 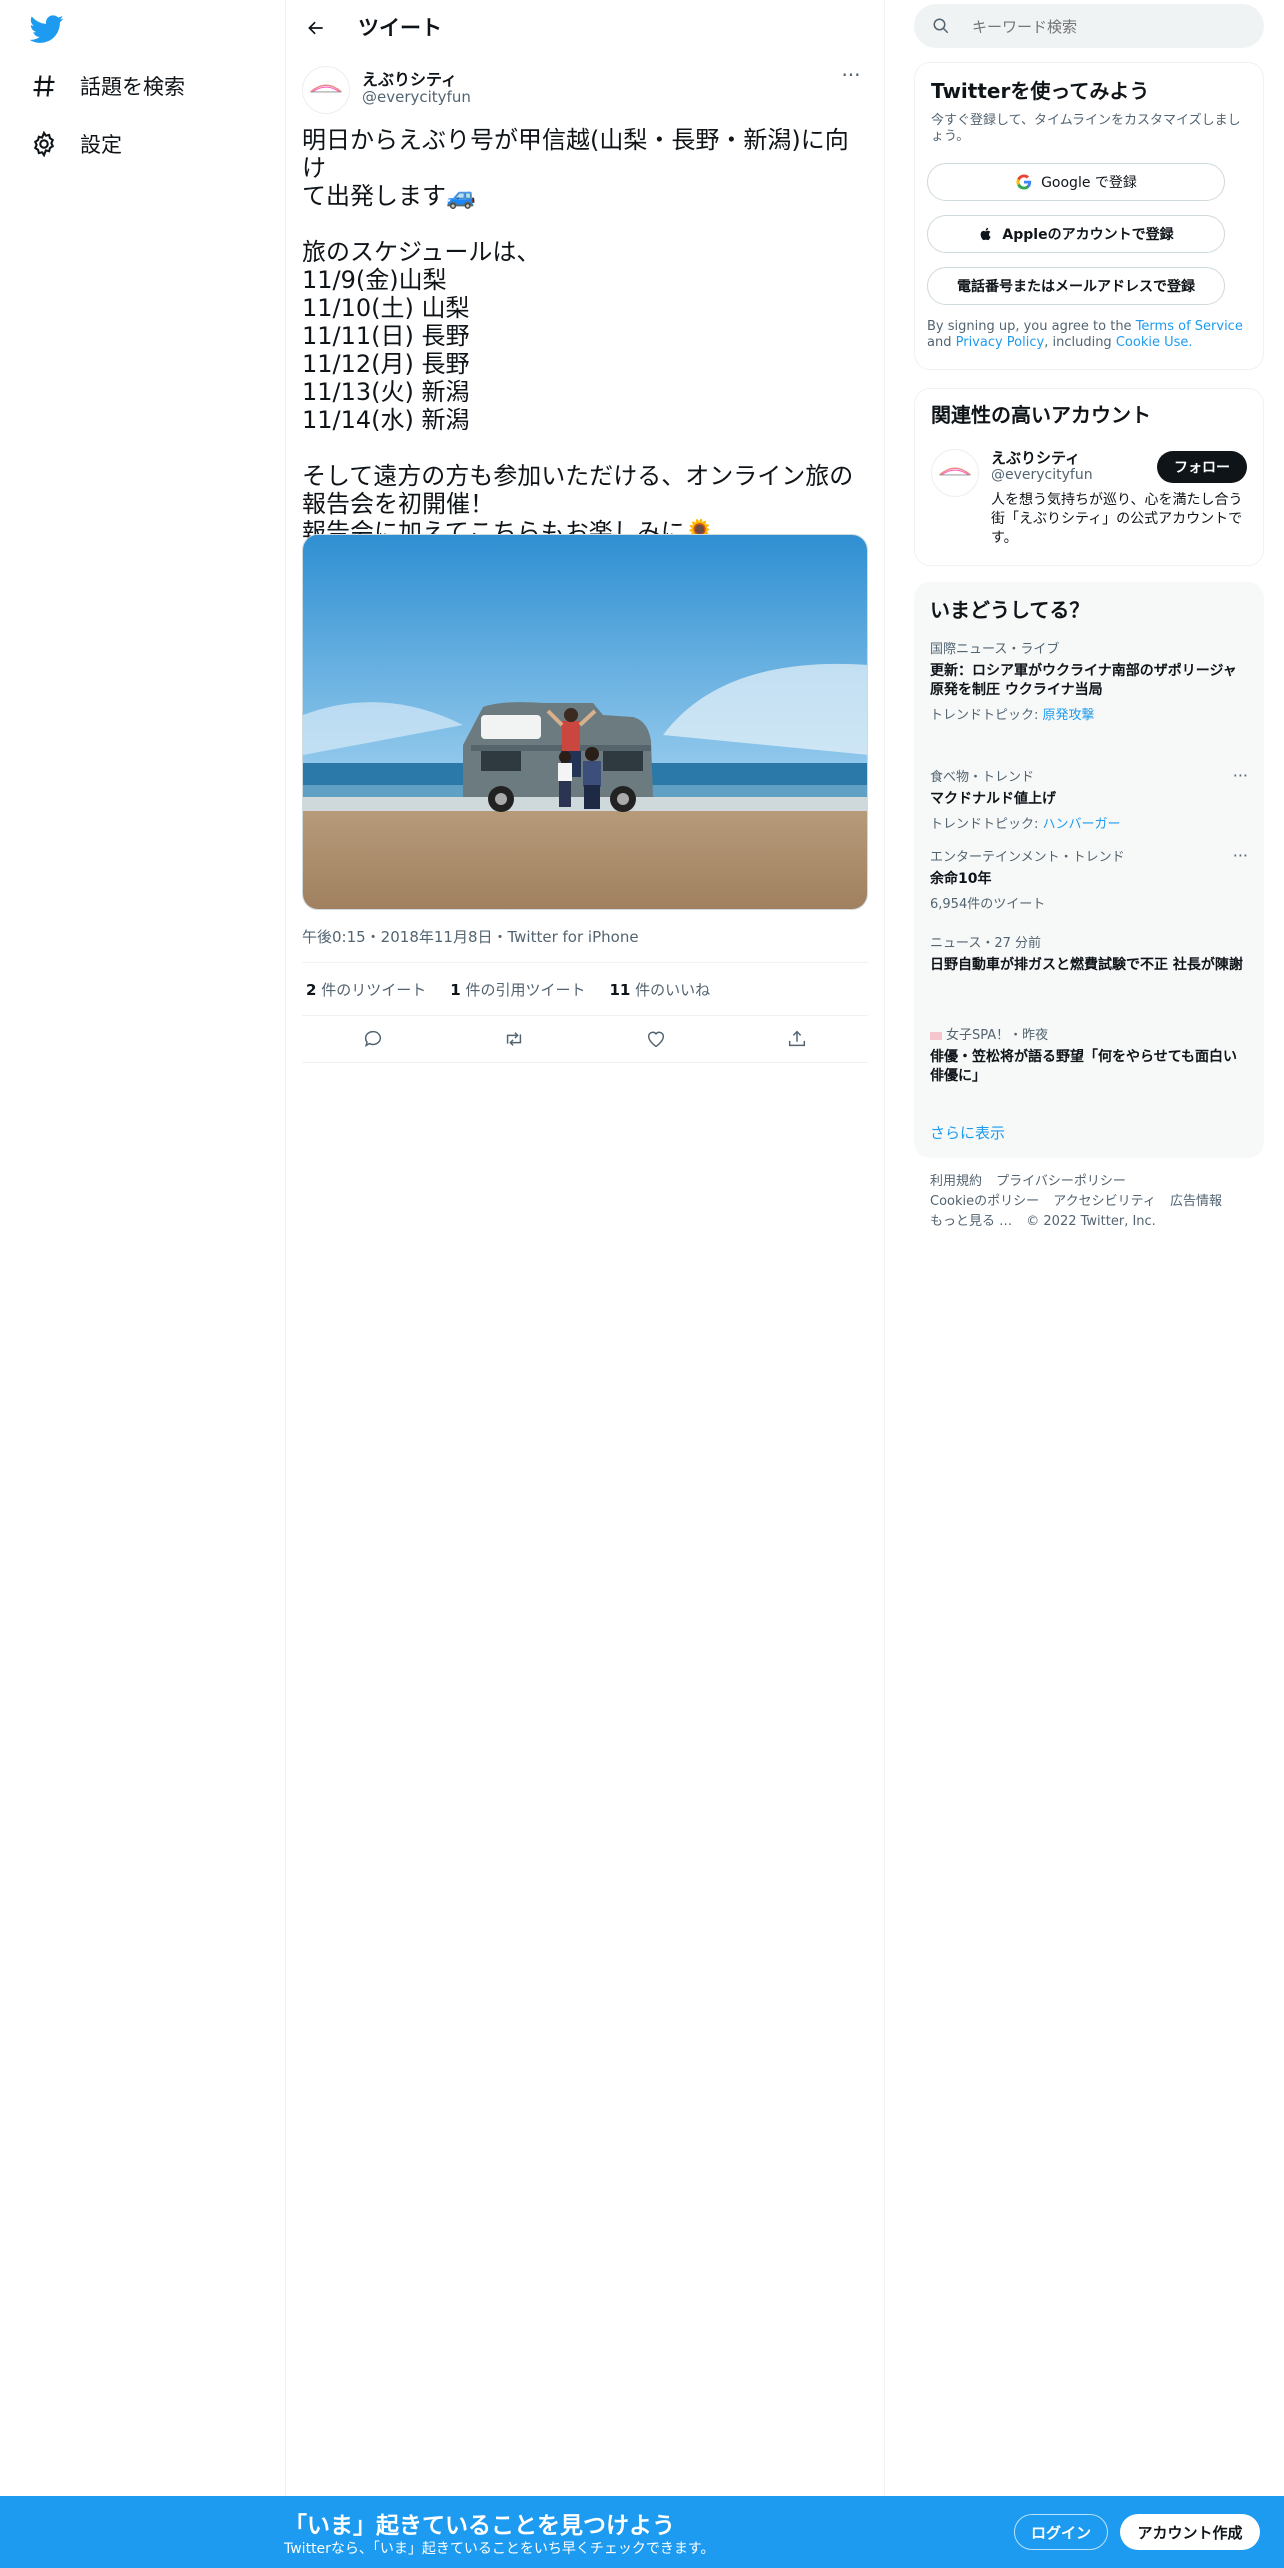 I want to click on tweet-stats: 2 件のリツイート 1 件の引用ツイート 11 件のいいね, so click(x=585, y=989).